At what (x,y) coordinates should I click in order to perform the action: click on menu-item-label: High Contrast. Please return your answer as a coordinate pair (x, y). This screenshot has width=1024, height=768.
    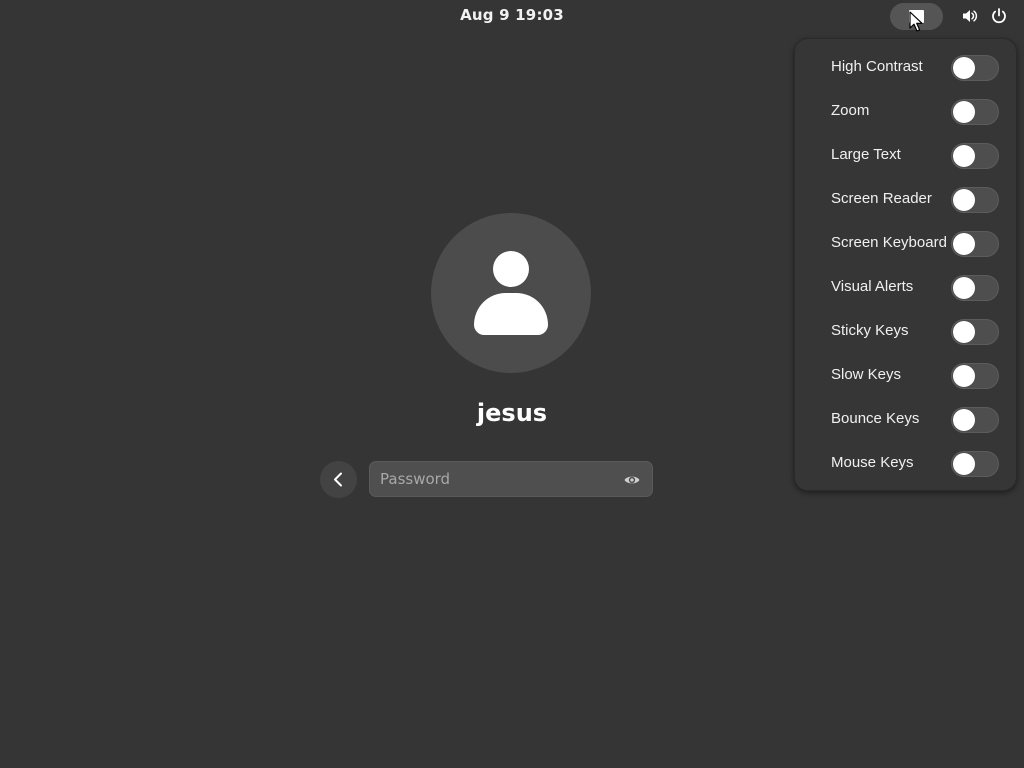
    Looking at the image, I should click on (877, 66).